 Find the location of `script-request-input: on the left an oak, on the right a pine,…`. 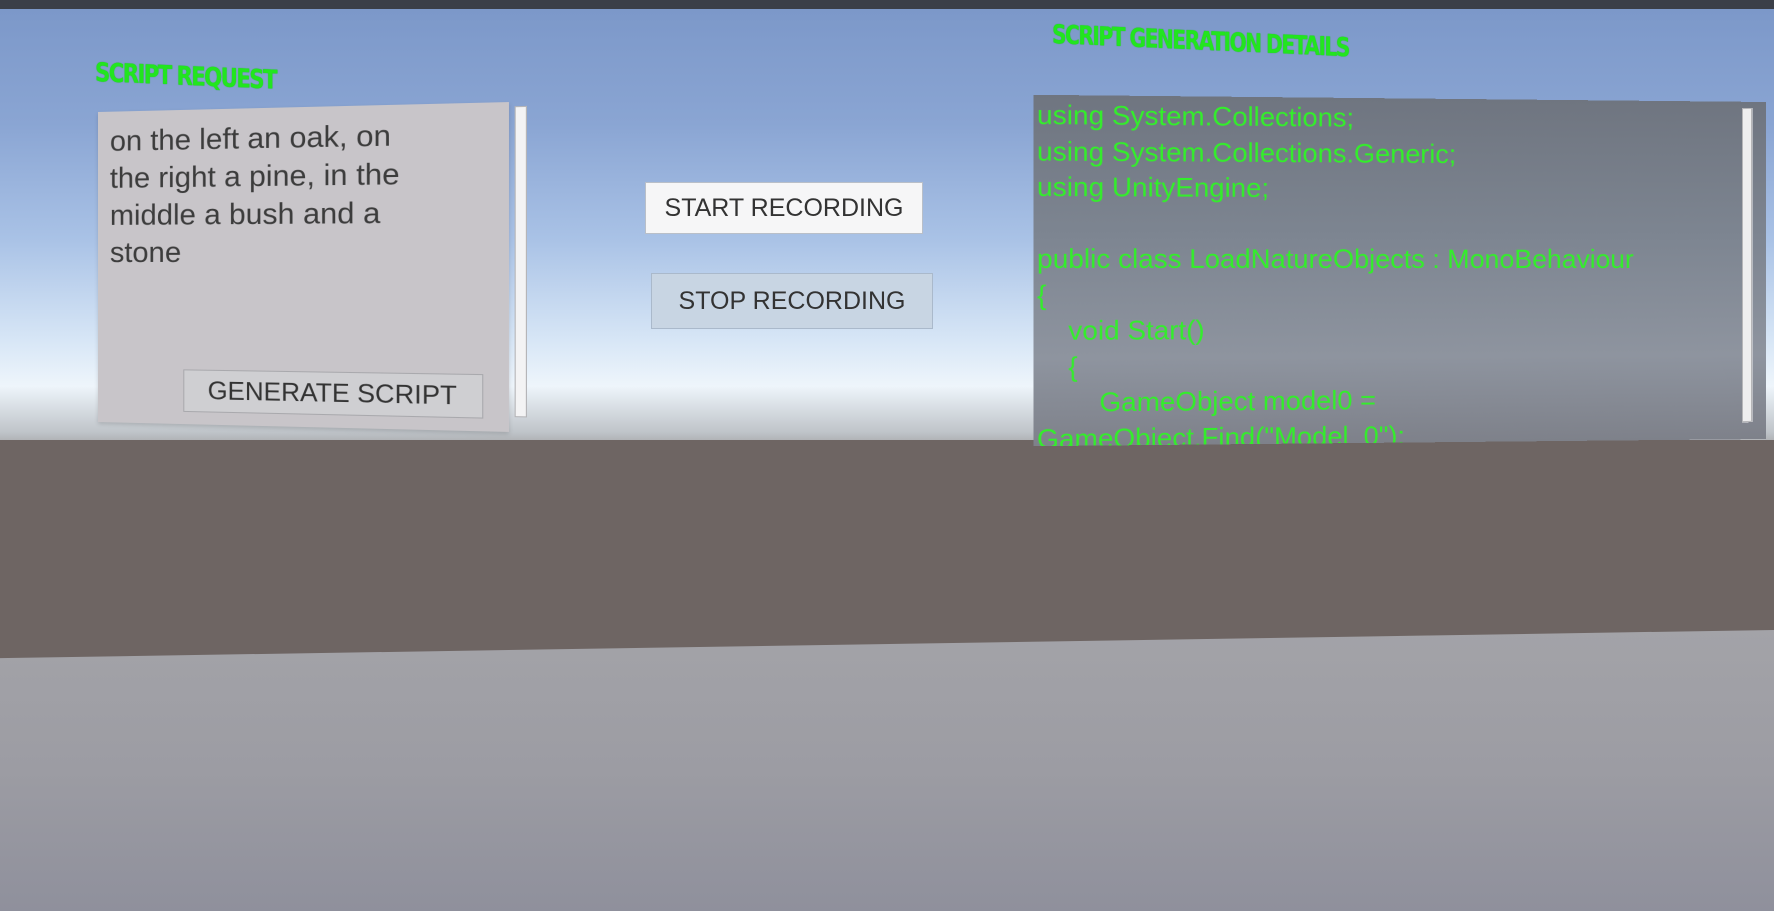

script-request-input: on the left an oak, on the right a pine,… is located at coordinates (288, 194).